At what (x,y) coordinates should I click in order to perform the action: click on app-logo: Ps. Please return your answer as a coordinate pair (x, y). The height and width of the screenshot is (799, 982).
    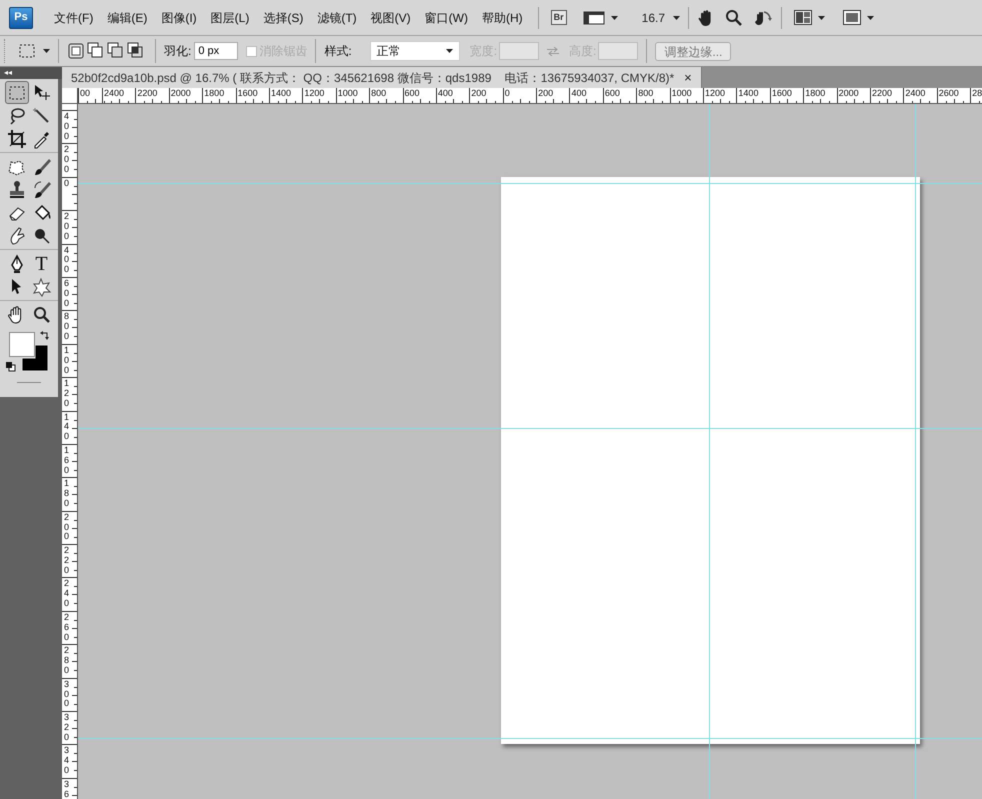
    Looking at the image, I should click on (21, 17).